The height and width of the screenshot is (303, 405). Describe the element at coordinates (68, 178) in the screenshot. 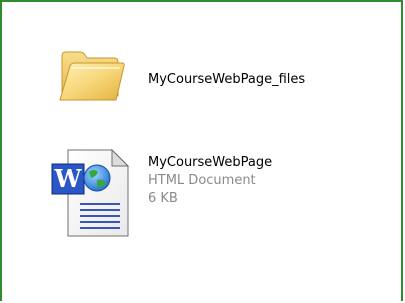

I see `svg-text: W` at that location.